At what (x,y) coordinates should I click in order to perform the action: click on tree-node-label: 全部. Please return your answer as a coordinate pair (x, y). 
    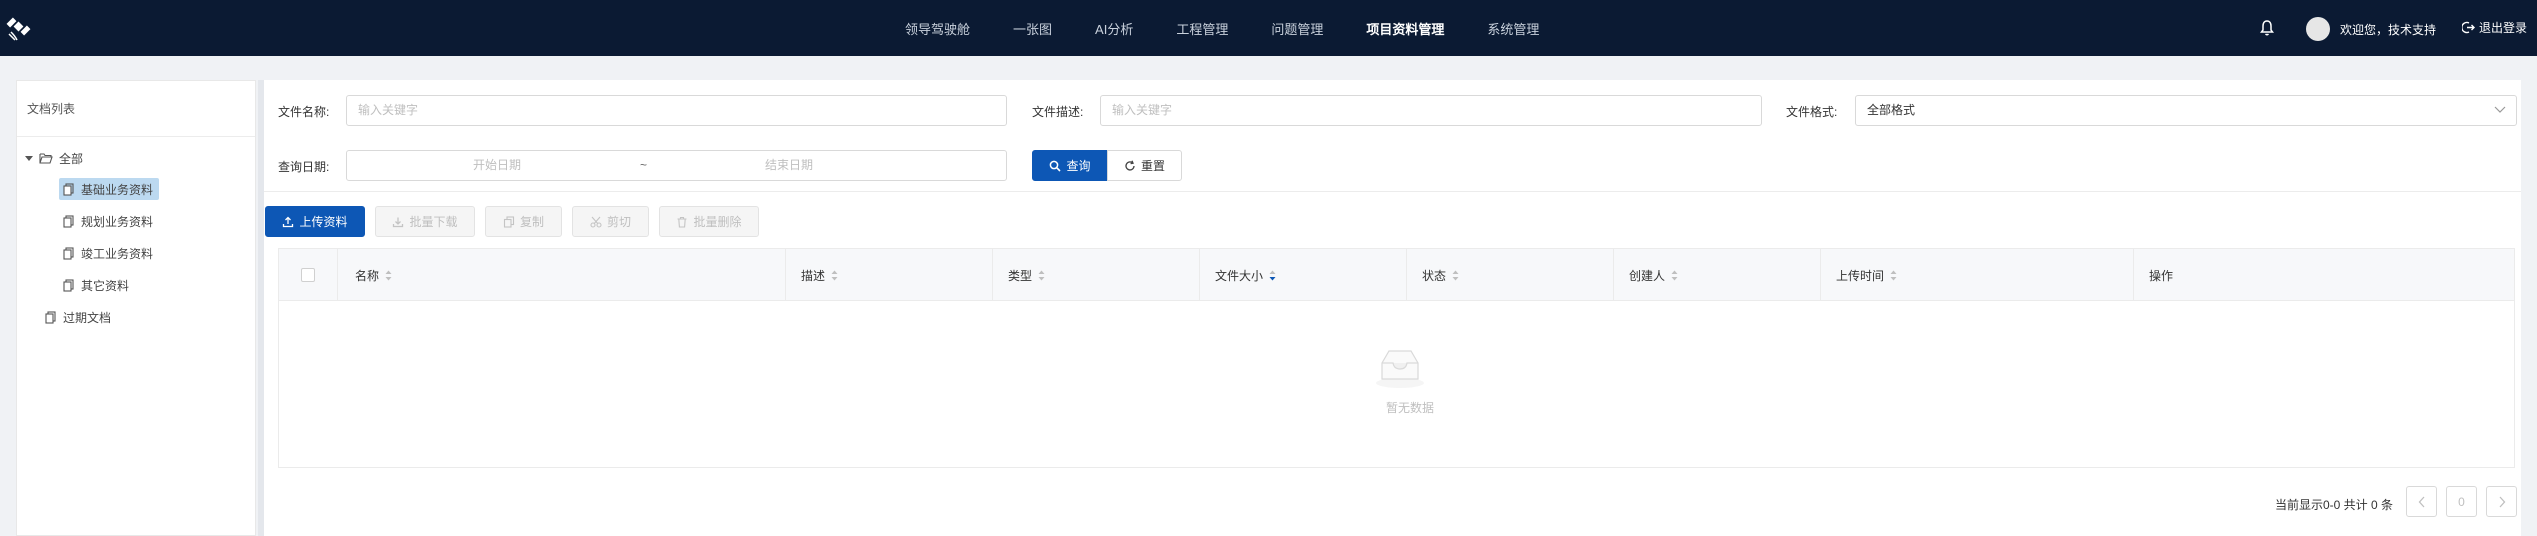
    Looking at the image, I should click on (71, 158).